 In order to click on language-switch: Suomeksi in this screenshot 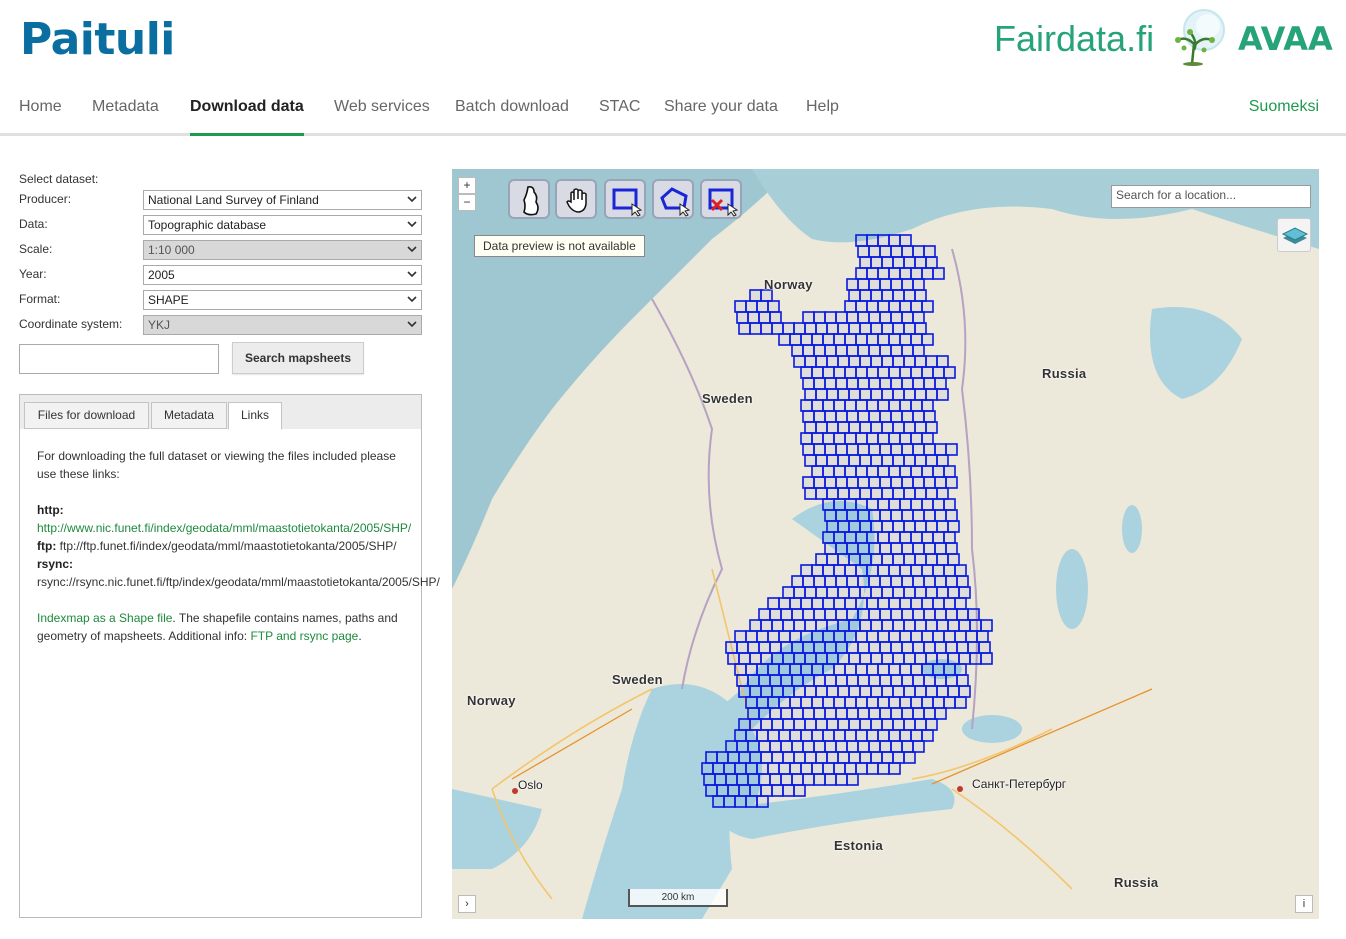, I will do `click(1284, 107)`.